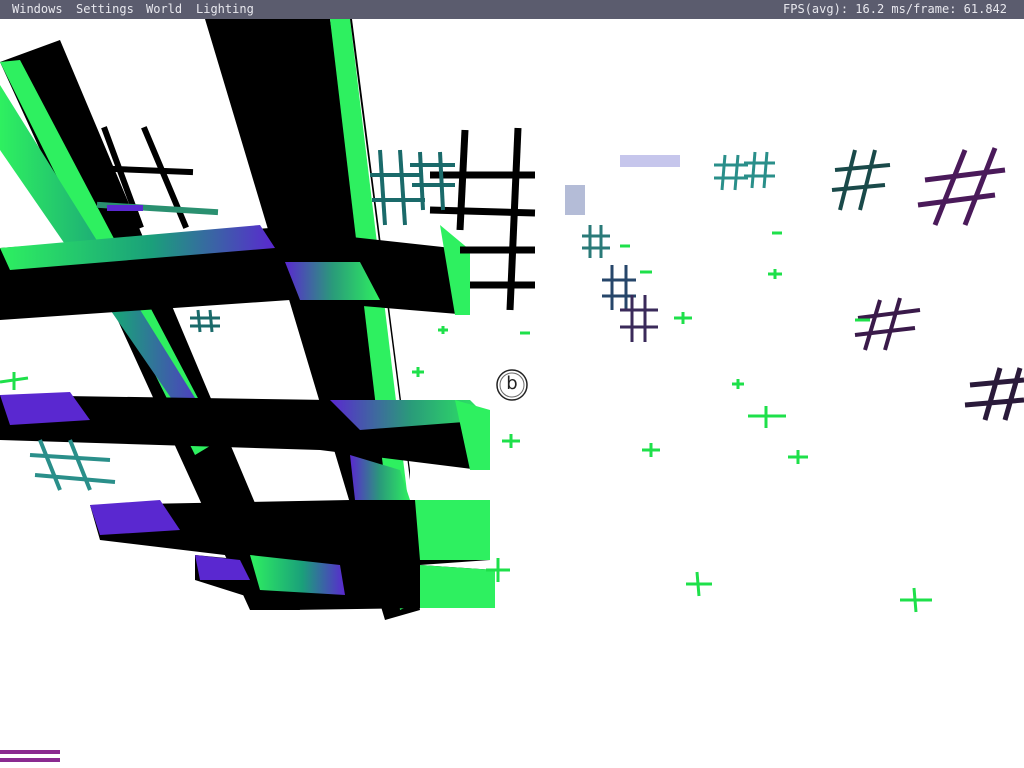  Describe the element at coordinates (895, 9) in the screenshot. I see `fps-readout: FPS(avg): 16.2 ms/frame: 61.842` at that location.